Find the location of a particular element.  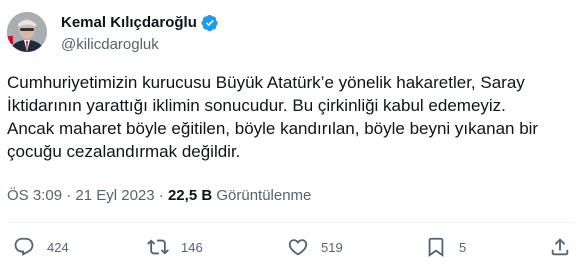

share-icon is located at coordinates (560, 247).